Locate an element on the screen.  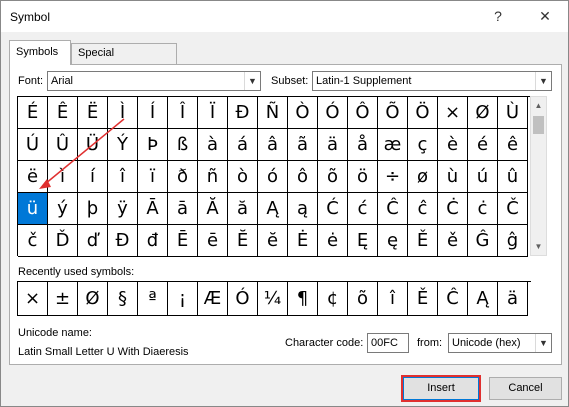
recent-symbol-cell: Æ is located at coordinates (213, 299).